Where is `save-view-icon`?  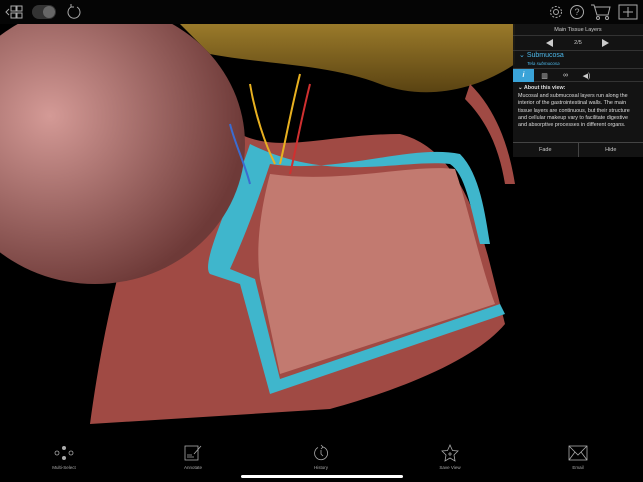 save-view-icon is located at coordinates (450, 453).